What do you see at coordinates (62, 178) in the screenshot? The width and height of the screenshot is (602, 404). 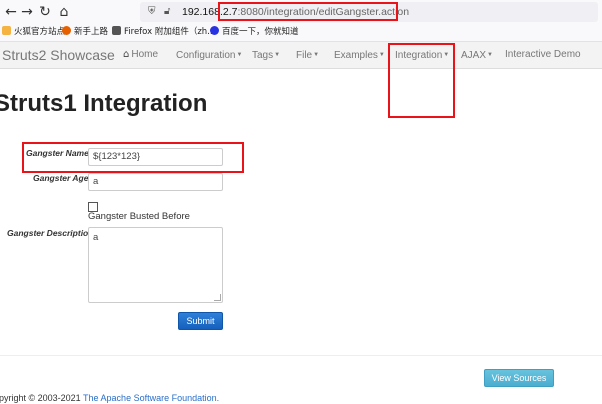 I see `gangster-age-label: Gangster Age:` at bounding box center [62, 178].